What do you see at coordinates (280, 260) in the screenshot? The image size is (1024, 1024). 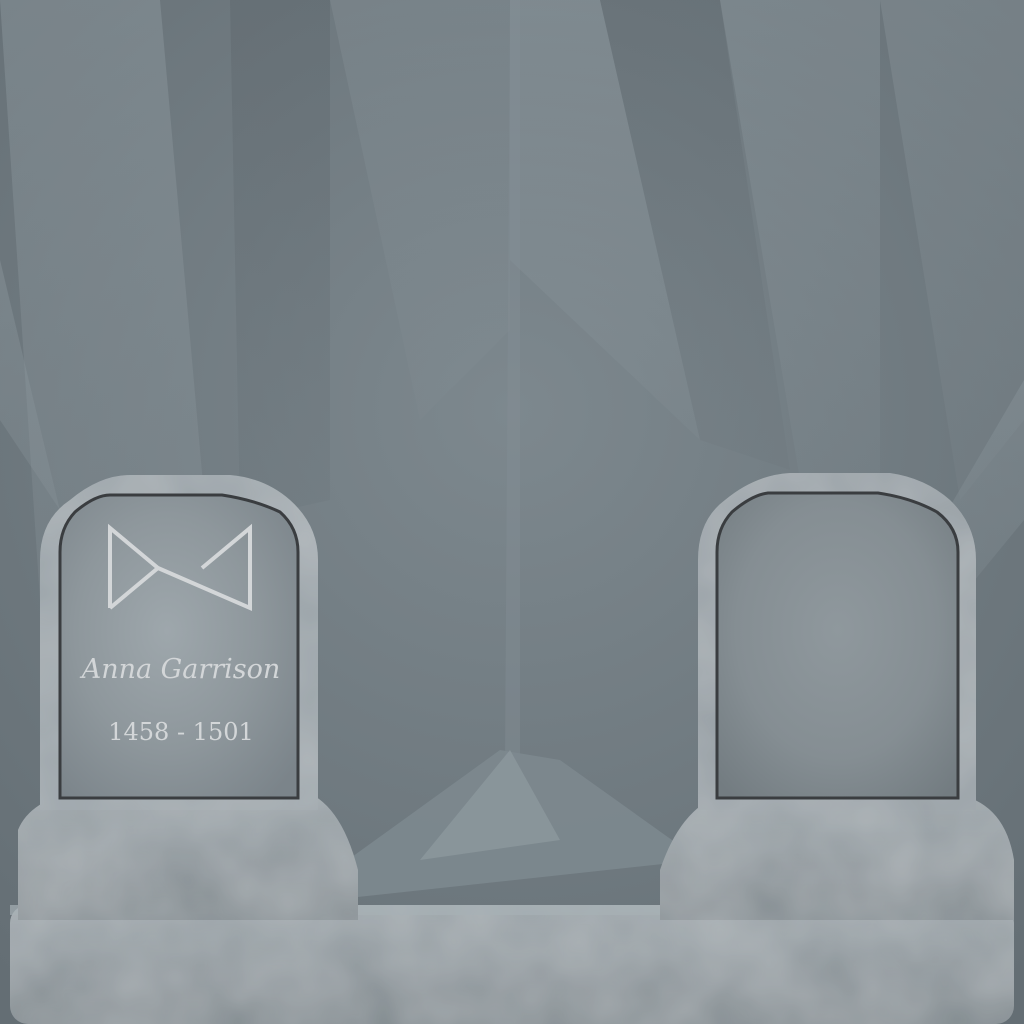 I see `shadow-ray` at bounding box center [280, 260].